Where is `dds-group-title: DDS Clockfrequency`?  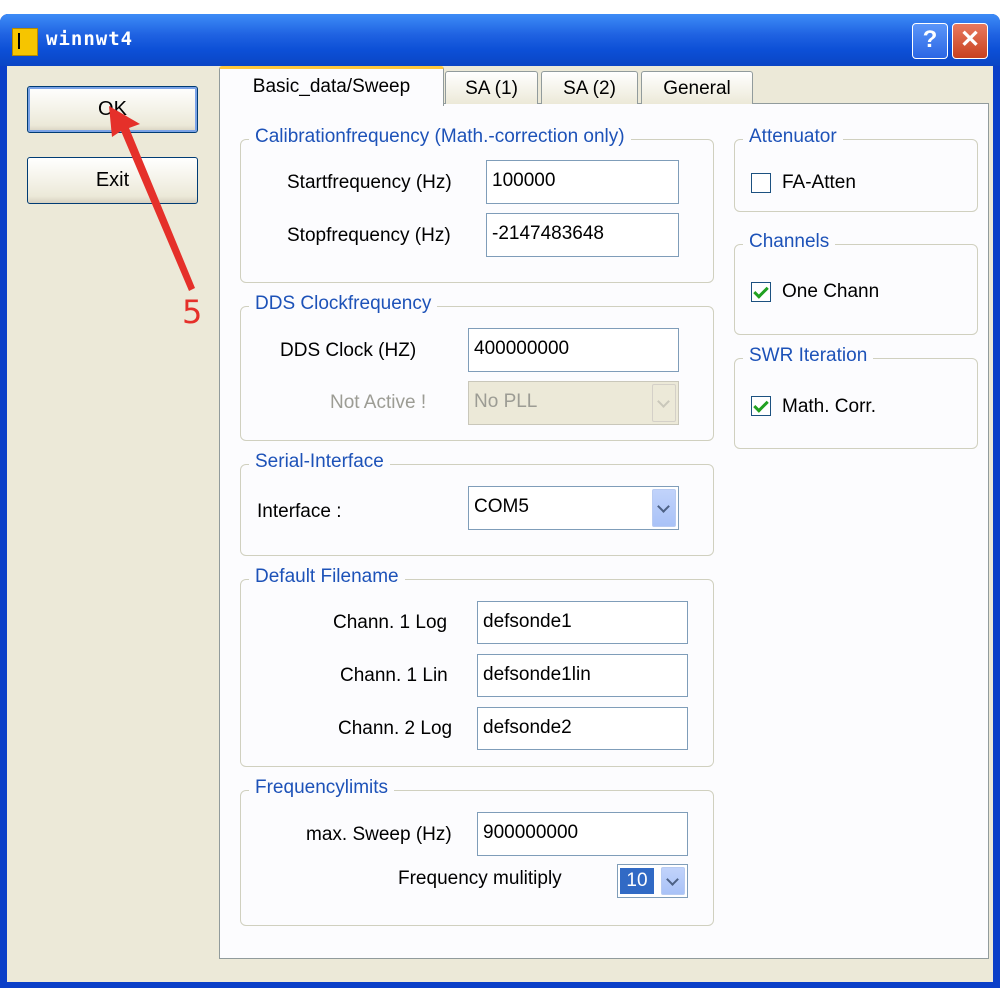 dds-group-title: DDS Clockfrequency is located at coordinates (343, 304).